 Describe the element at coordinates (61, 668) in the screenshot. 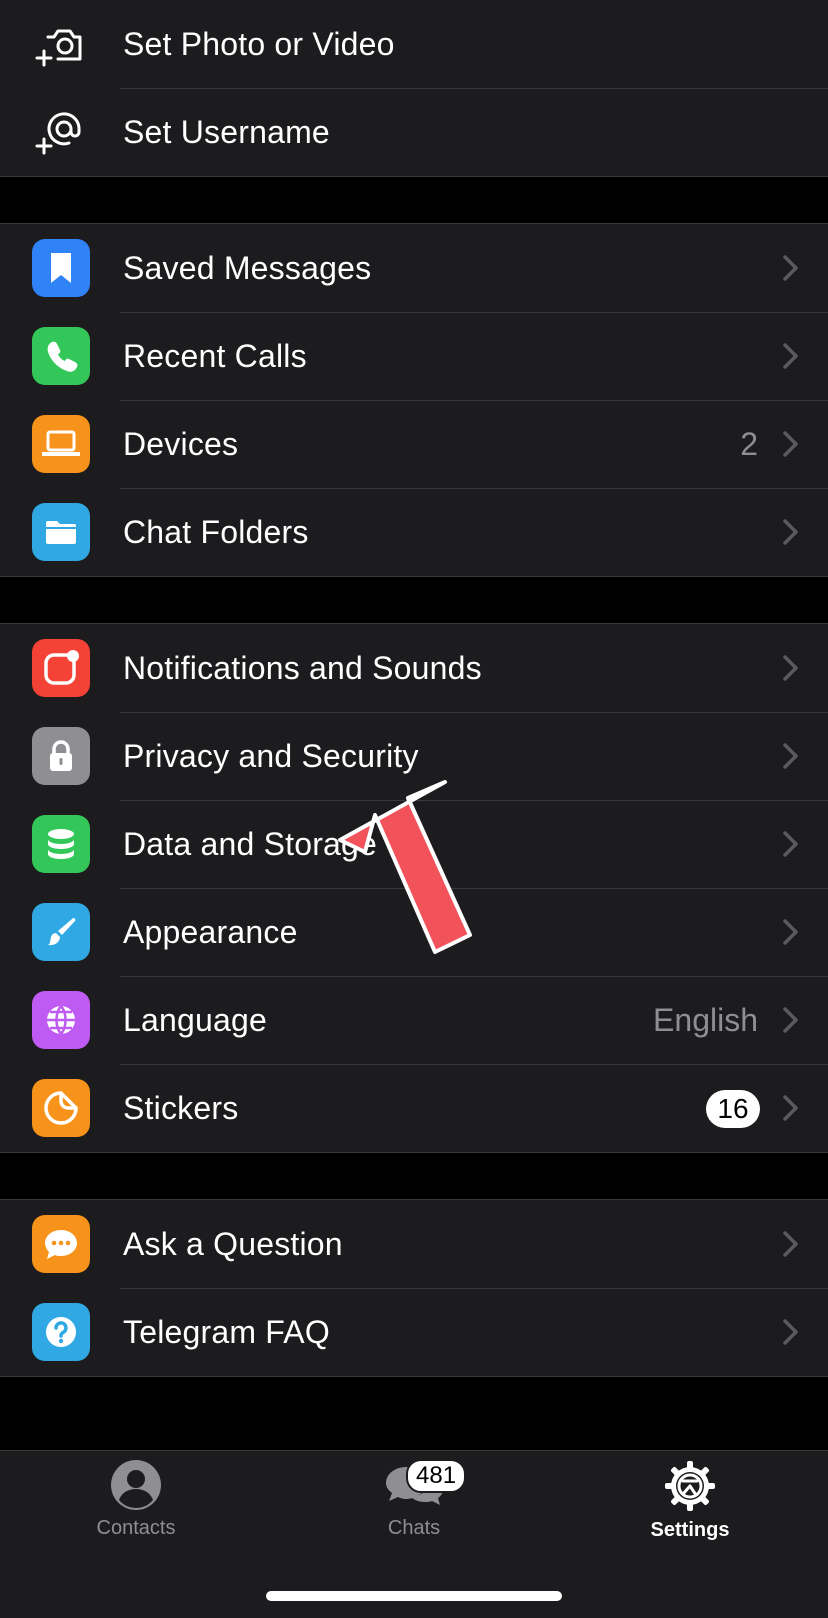

I see `notification-icon` at that location.